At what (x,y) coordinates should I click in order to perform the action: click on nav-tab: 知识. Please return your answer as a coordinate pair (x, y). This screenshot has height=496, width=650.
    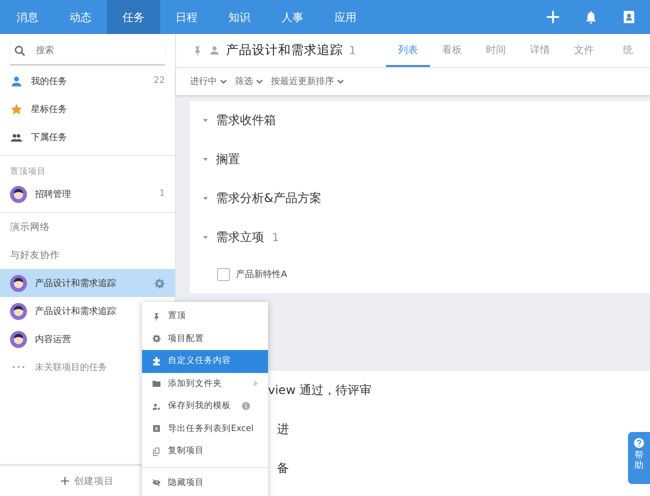
    Looking at the image, I should click on (239, 17).